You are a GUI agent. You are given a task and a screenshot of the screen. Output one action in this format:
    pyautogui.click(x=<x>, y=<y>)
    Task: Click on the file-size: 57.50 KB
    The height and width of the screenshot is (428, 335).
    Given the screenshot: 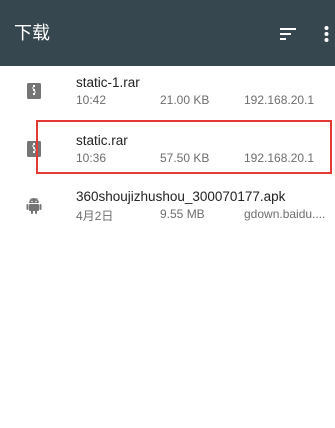 What is the action you would take?
    pyautogui.click(x=185, y=158)
    